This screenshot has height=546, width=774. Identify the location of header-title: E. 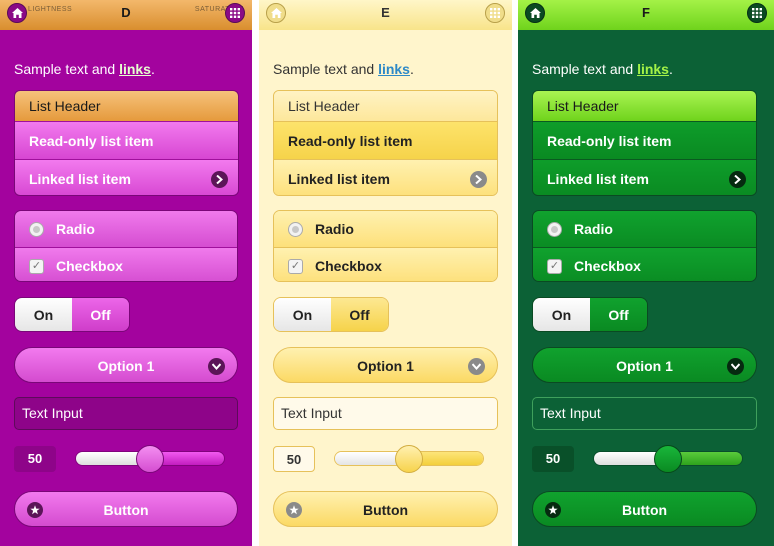
(385, 12).